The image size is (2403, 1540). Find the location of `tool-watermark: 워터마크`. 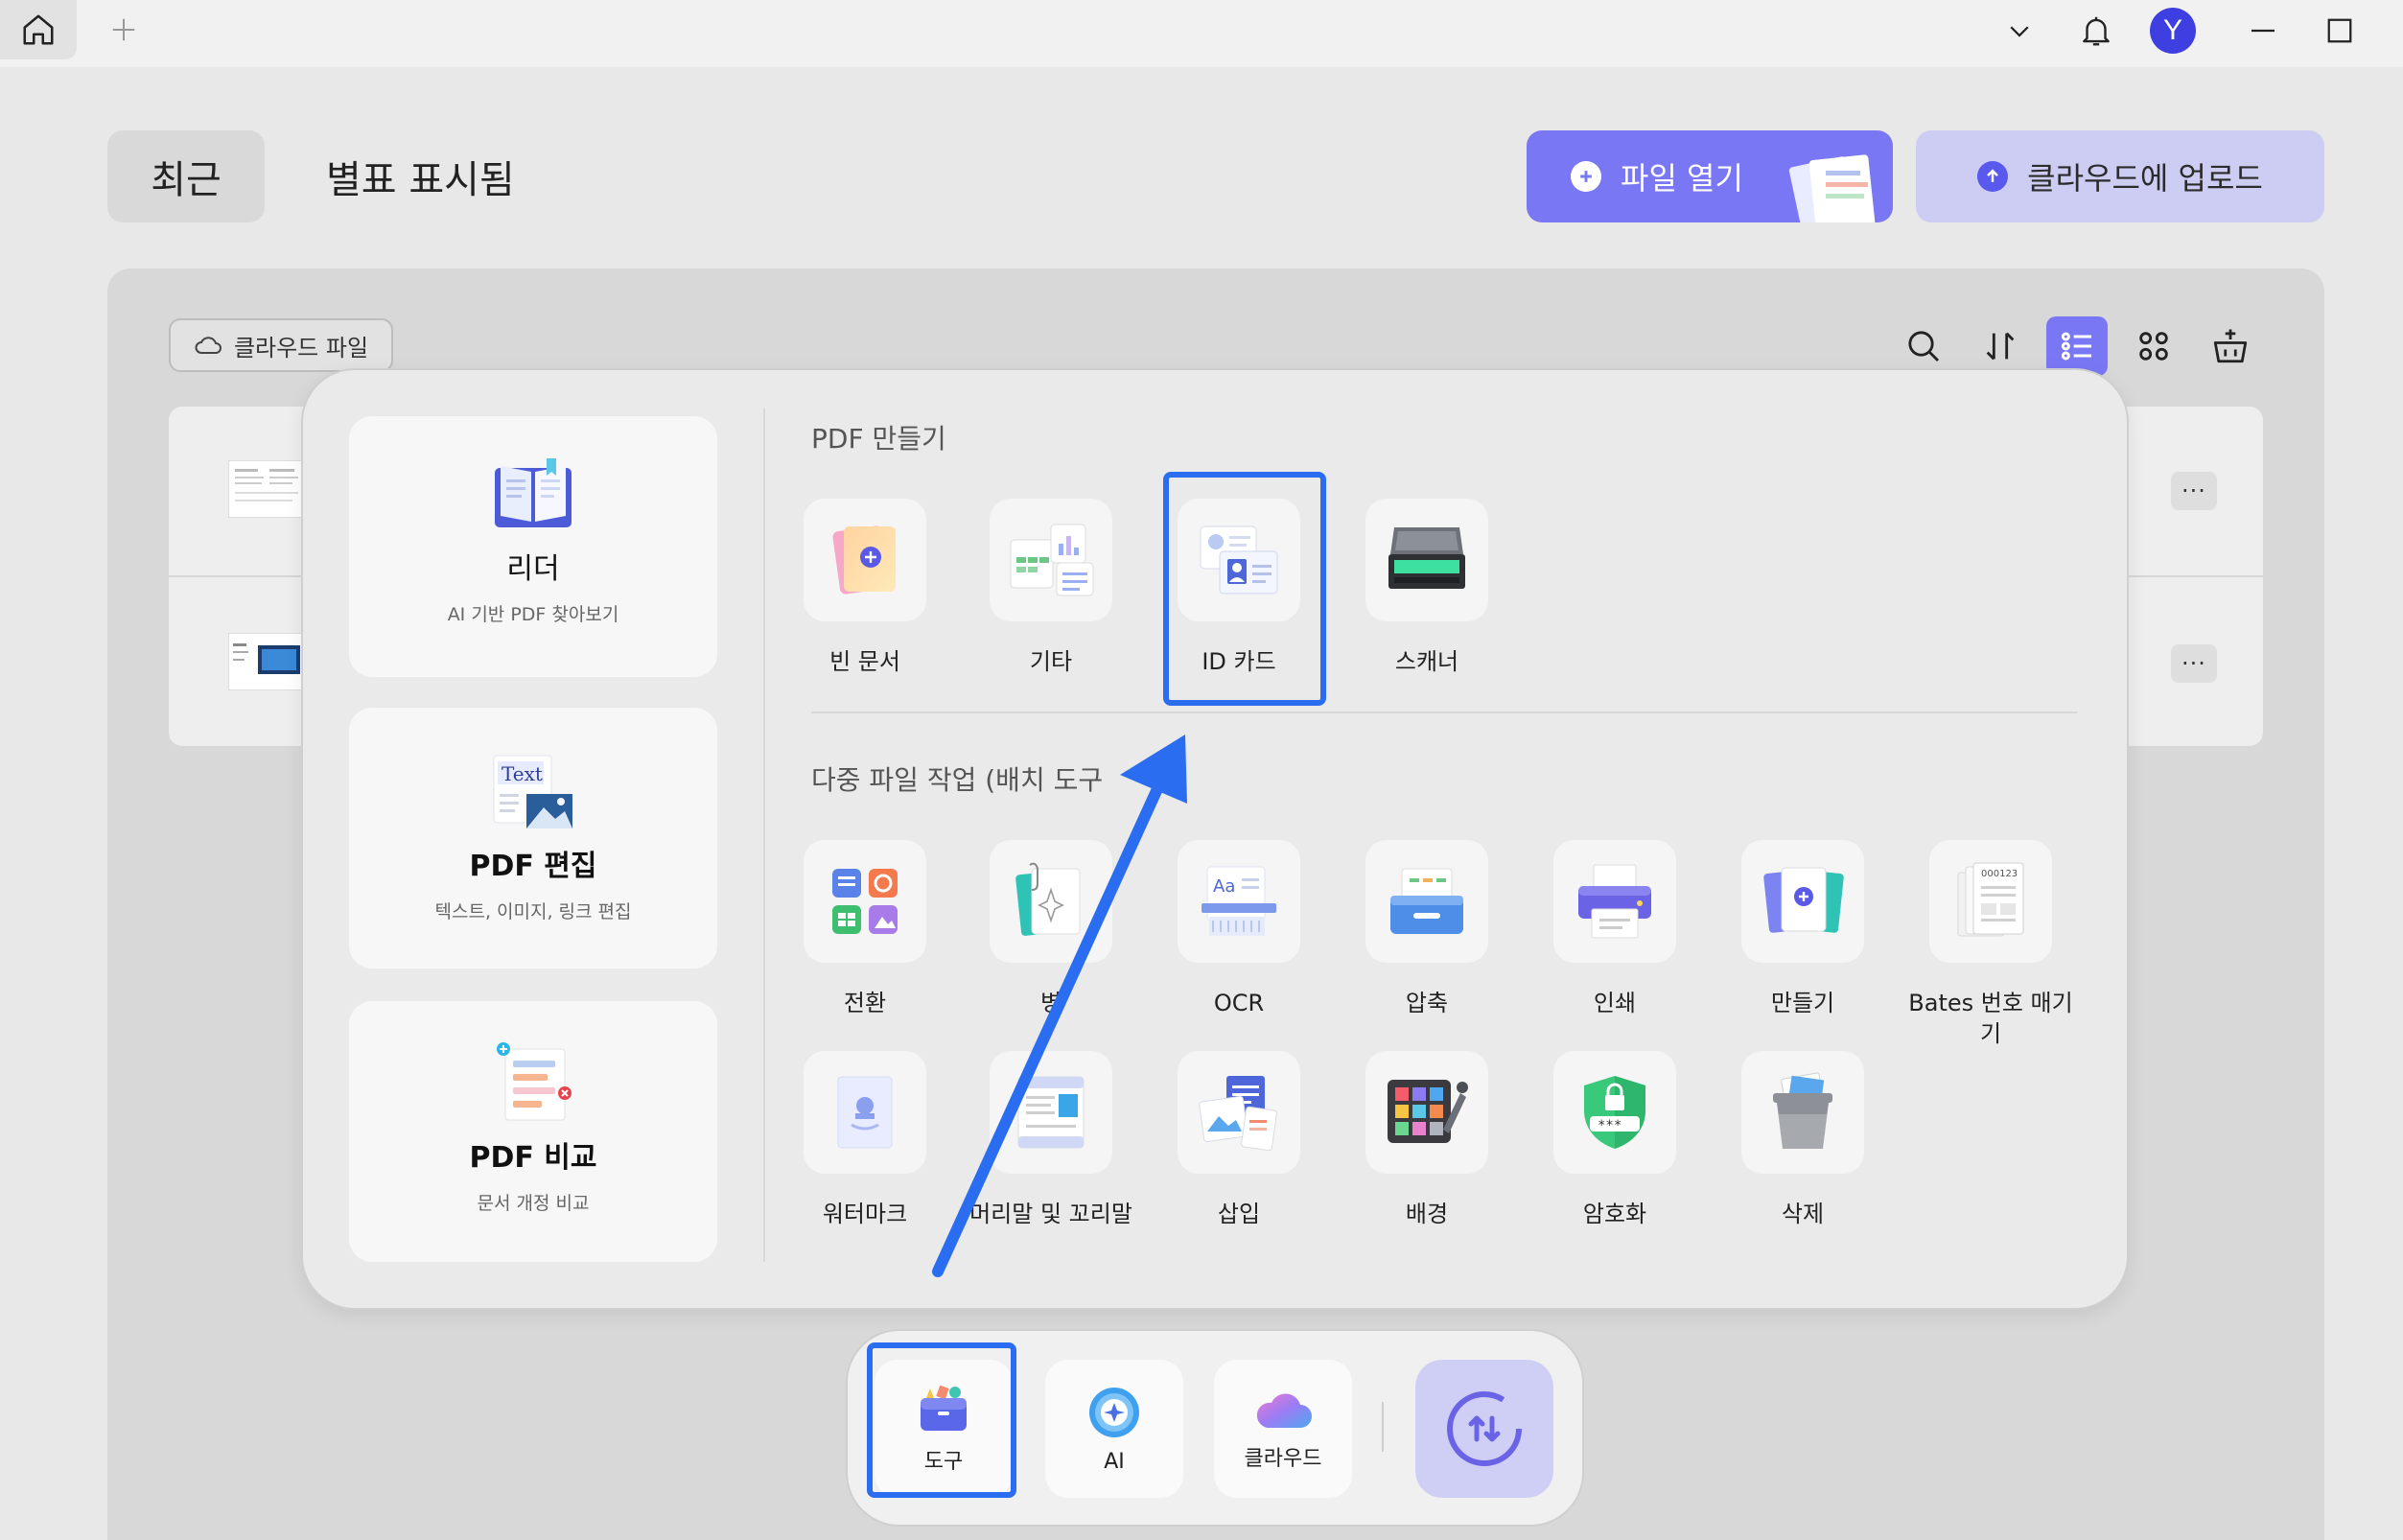

tool-watermark: 워터마크 is located at coordinates (865, 1140).